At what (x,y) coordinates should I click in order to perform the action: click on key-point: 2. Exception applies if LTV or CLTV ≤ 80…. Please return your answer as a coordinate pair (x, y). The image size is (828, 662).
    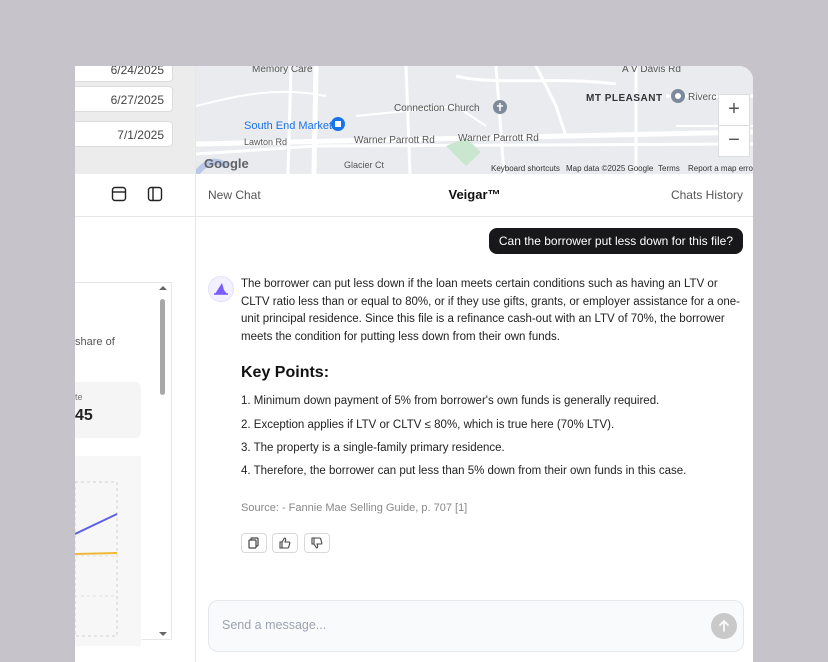
    Looking at the image, I should click on (428, 425).